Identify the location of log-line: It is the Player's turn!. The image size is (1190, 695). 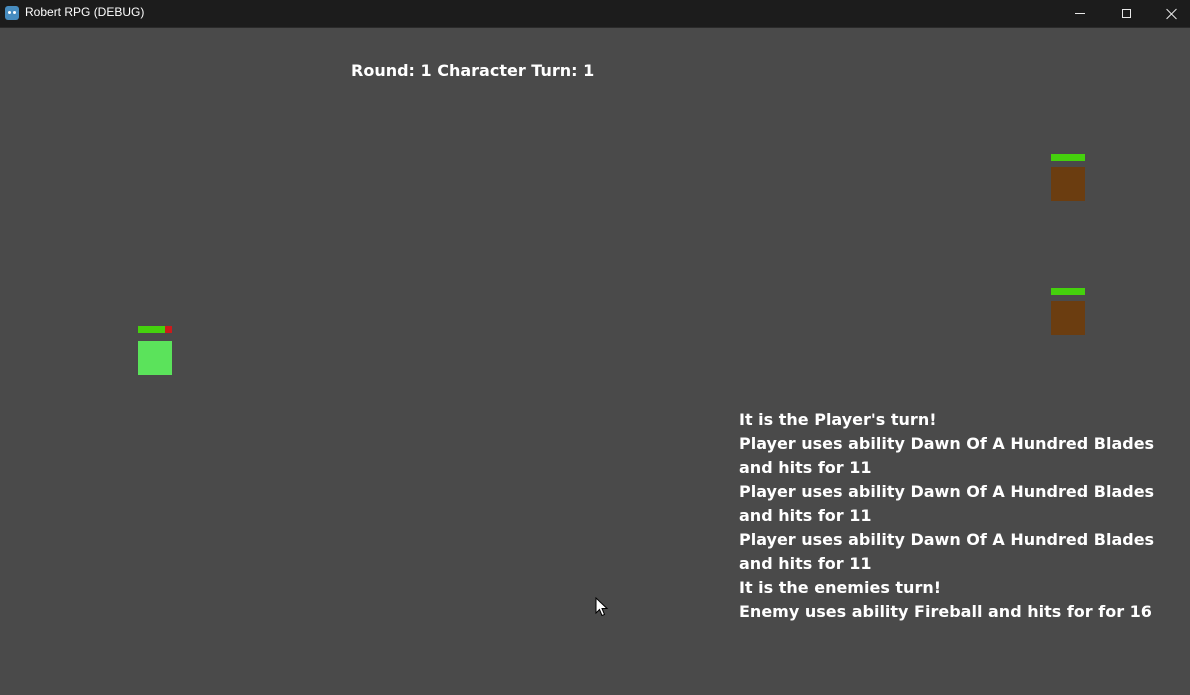
(838, 419).